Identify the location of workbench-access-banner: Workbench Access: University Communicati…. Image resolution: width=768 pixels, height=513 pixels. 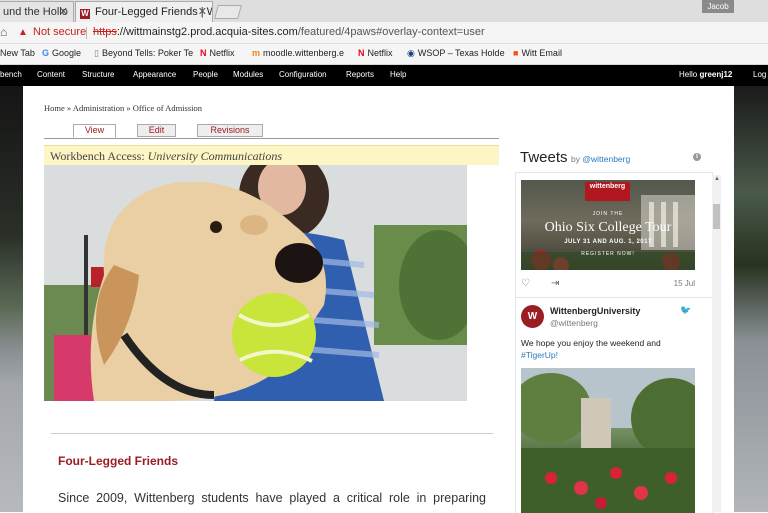
(271, 155).